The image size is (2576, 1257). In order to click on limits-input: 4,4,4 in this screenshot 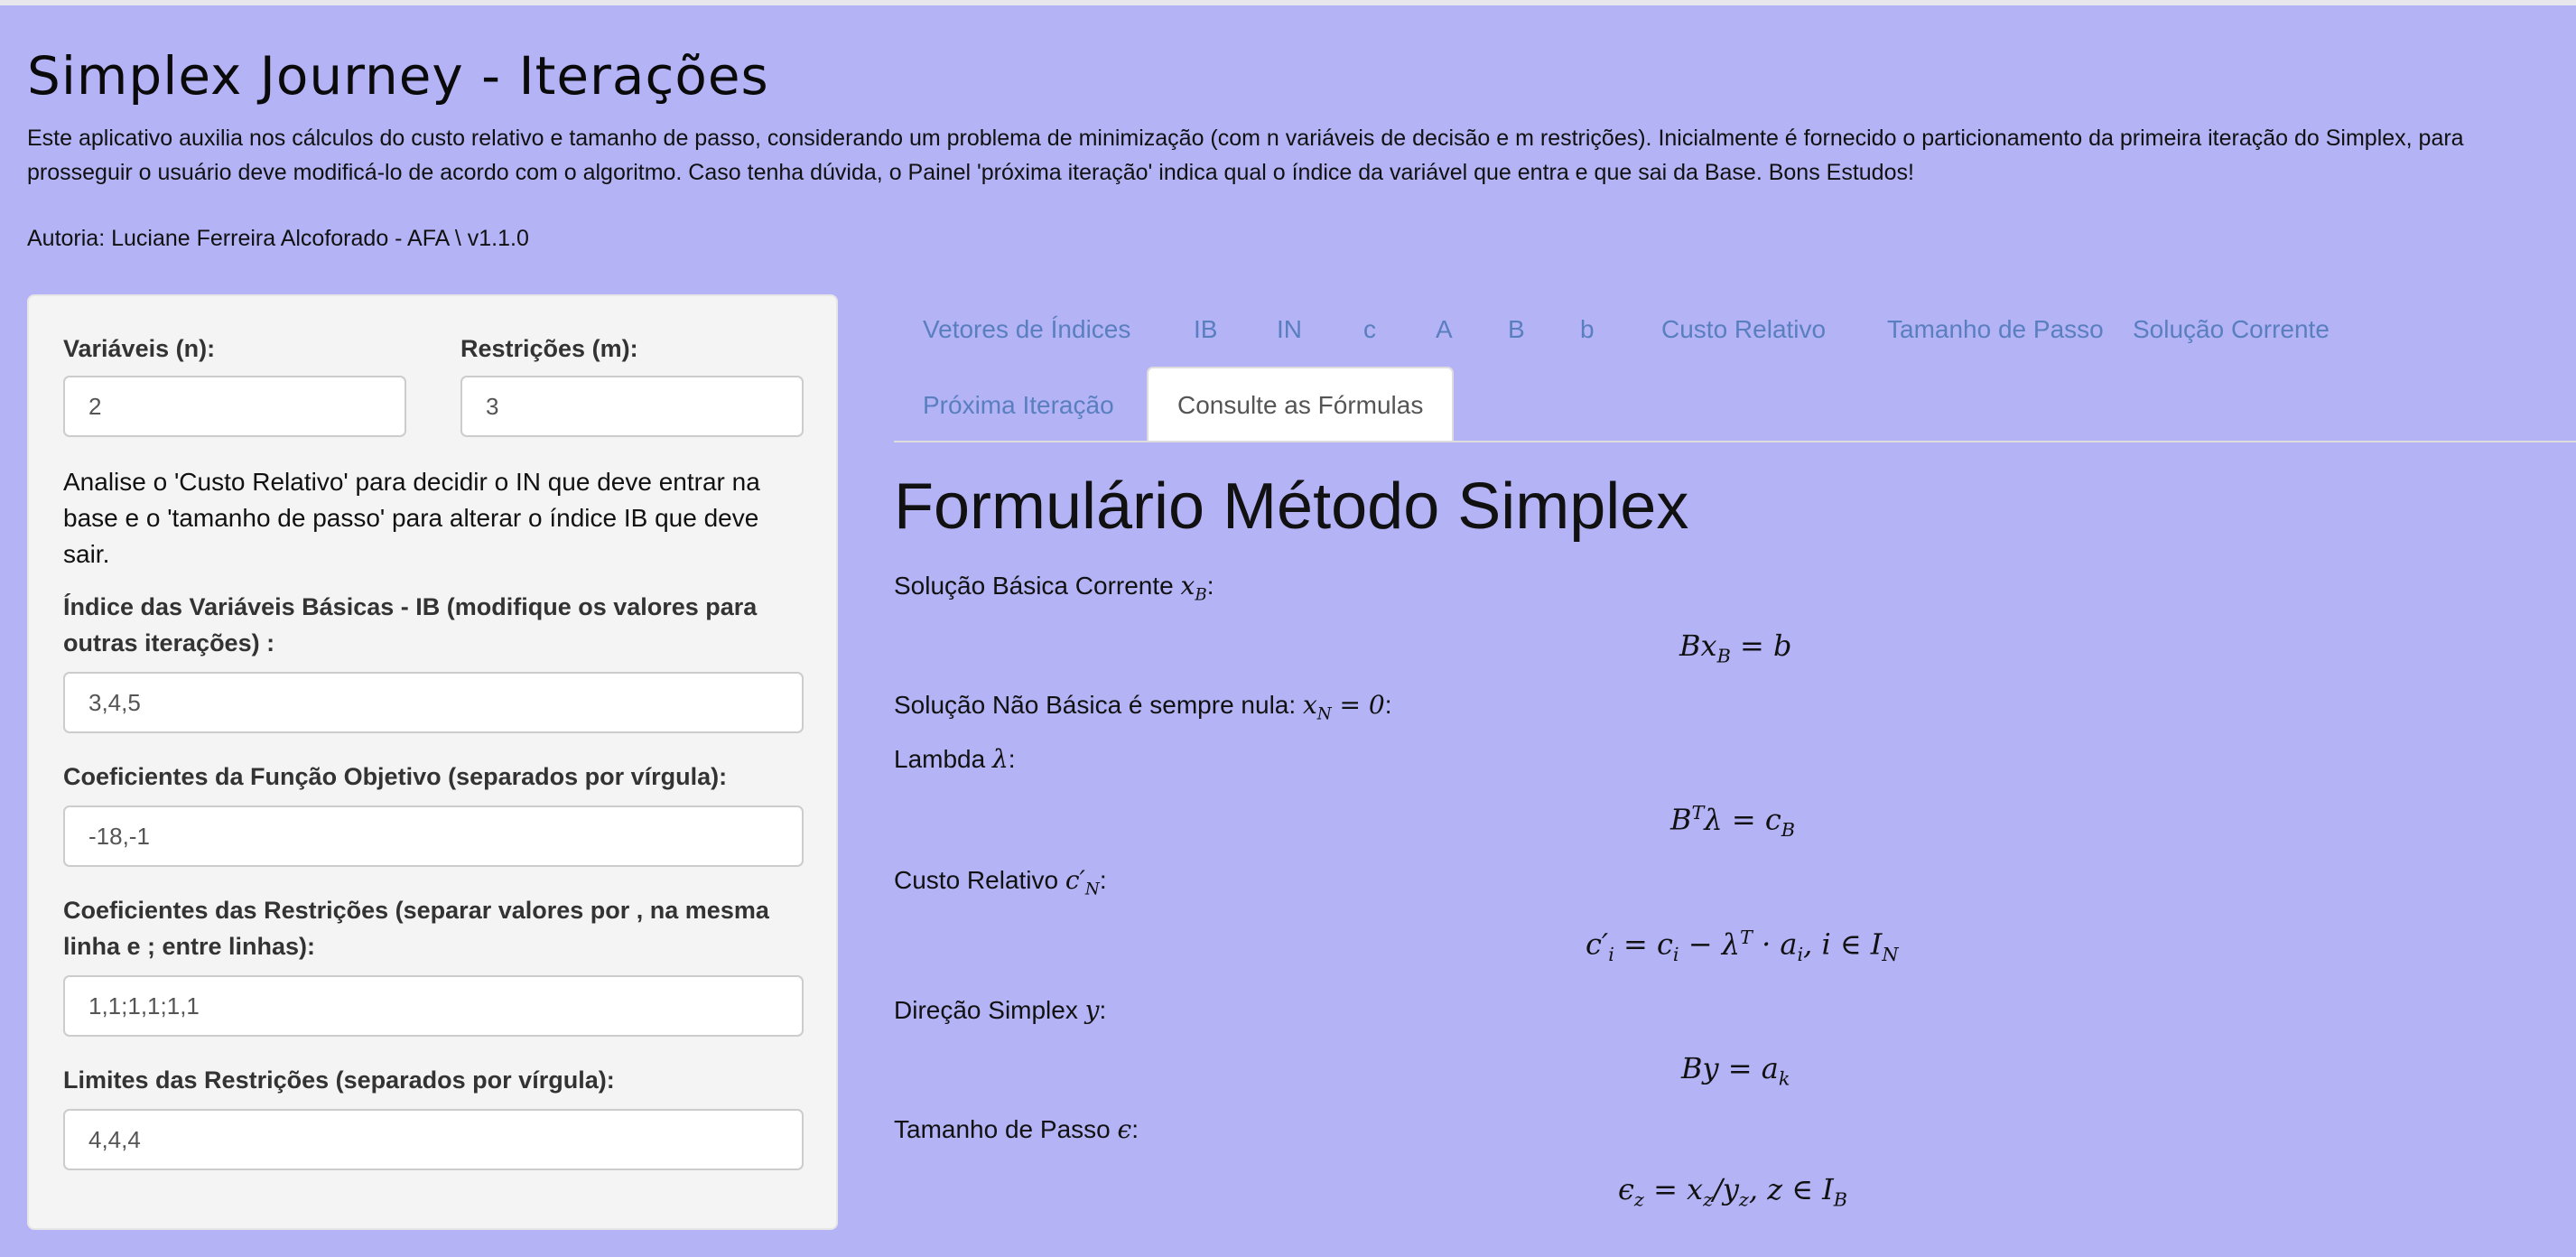, I will do `click(433, 1139)`.